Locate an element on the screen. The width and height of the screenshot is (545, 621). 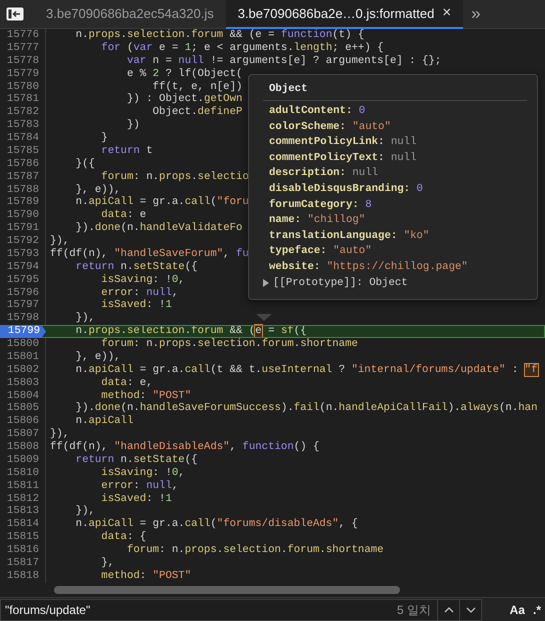
line-number: 15785 is located at coordinates (23, 151).